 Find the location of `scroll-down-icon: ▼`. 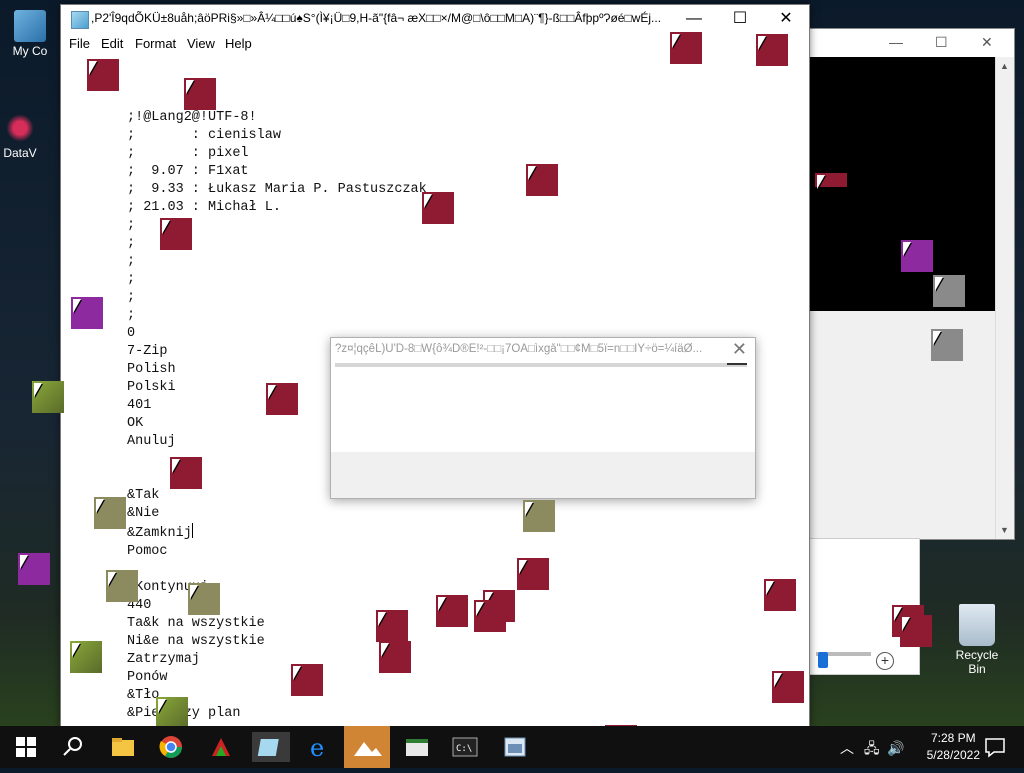

scroll-down-icon: ▼ is located at coordinates (1004, 530).